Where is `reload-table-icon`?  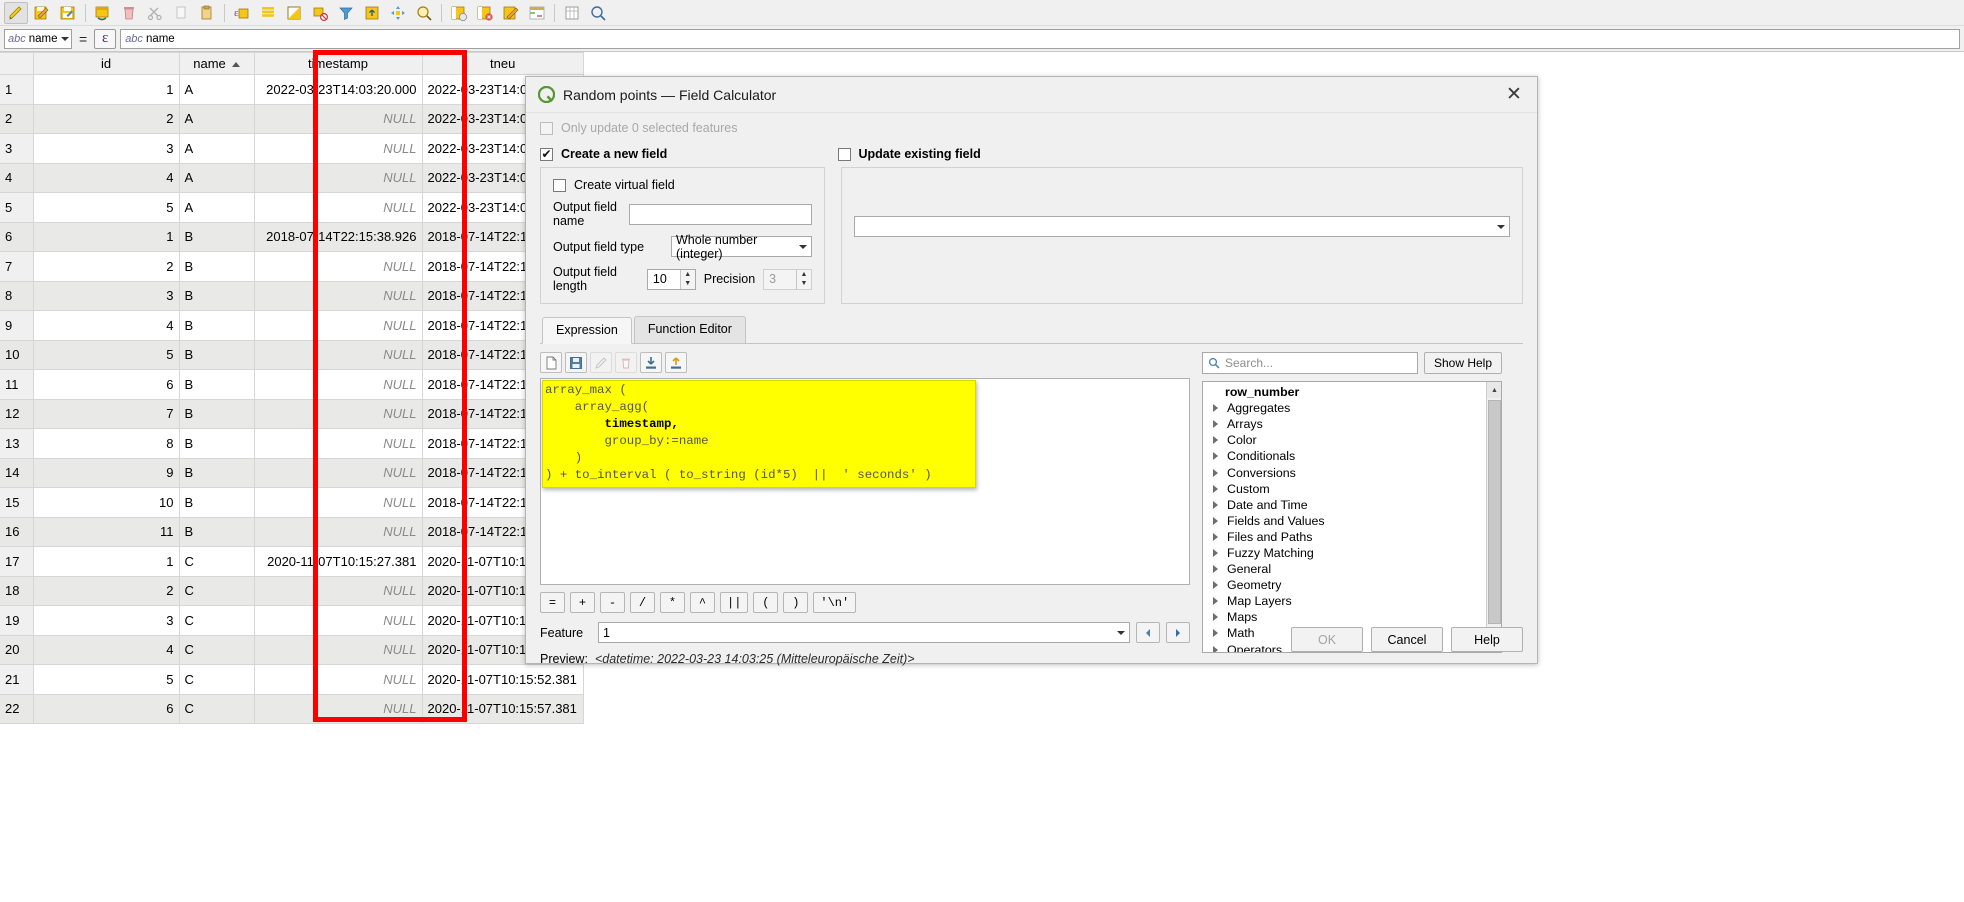
reload-table-icon is located at coordinates (103, 13).